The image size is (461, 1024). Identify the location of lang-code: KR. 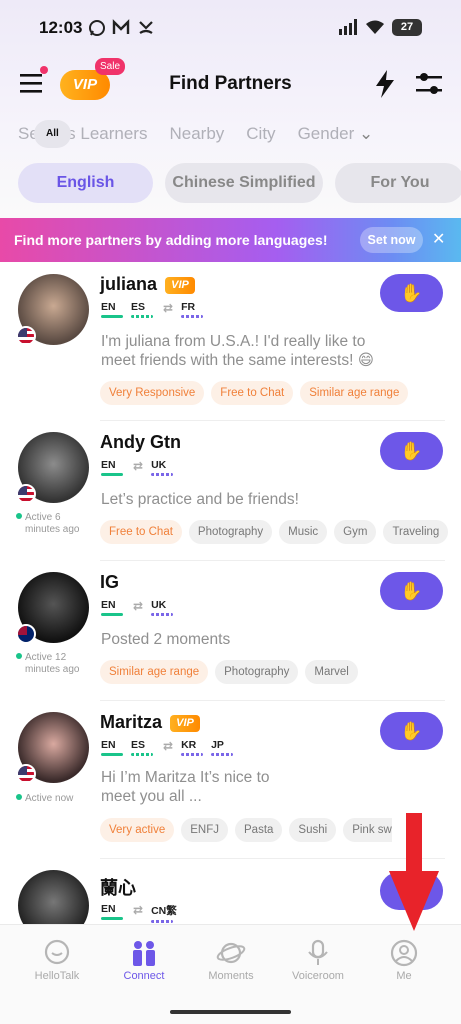
(189, 745).